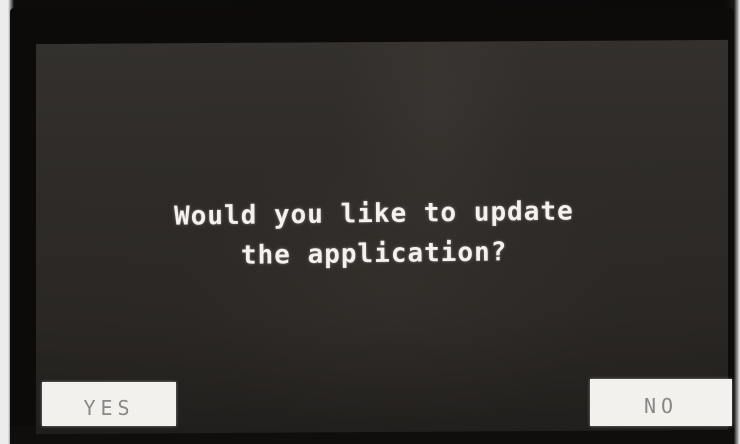 The height and width of the screenshot is (444, 740). I want to click on yes-button: YES, so click(109, 404).